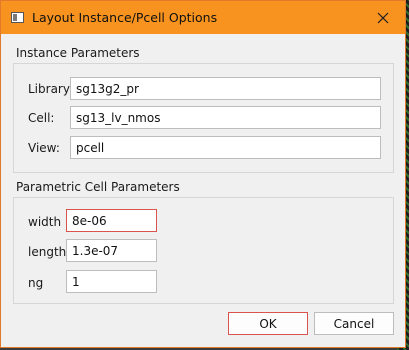  What do you see at coordinates (51, 89) in the screenshot?
I see `library-label: Library:` at bounding box center [51, 89].